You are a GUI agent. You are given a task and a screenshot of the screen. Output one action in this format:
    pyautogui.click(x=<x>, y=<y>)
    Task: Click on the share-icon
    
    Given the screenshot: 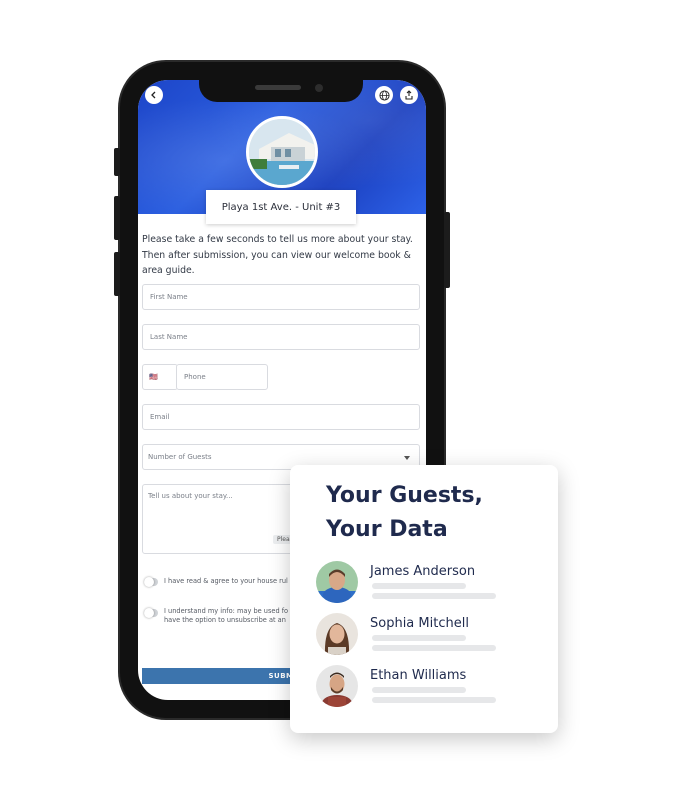 What is the action you would take?
    pyautogui.click(x=409, y=95)
    